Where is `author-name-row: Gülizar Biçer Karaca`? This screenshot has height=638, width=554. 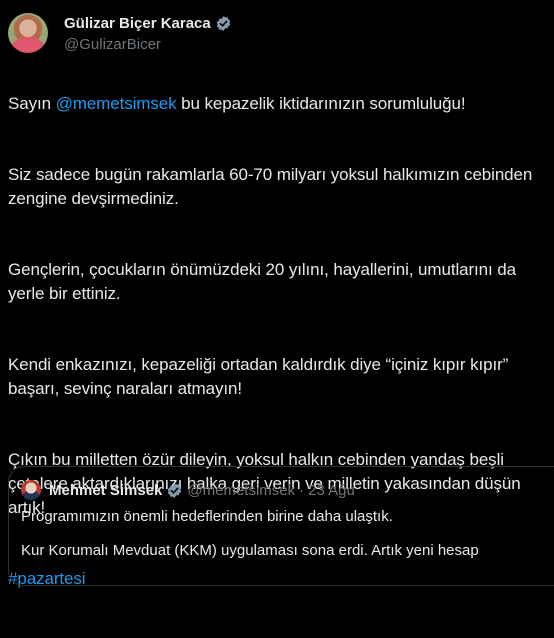
author-name-row: Gülizar Biçer Karaca is located at coordinates (148, 23).